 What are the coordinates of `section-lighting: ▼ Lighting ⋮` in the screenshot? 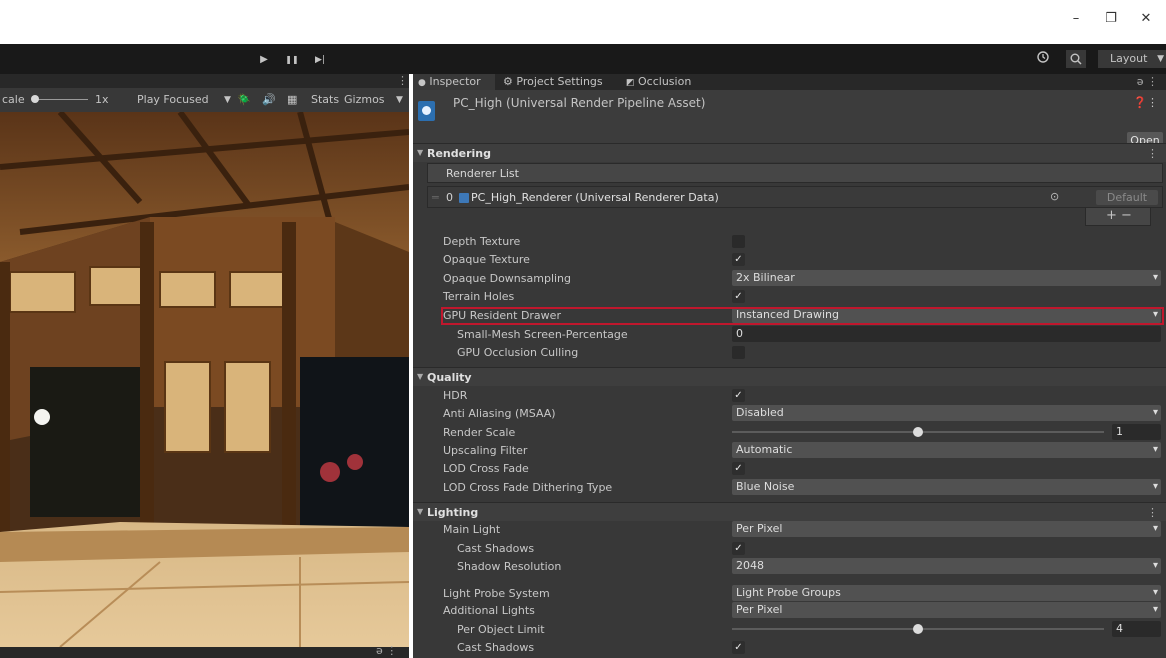 It's located at (789, 511).